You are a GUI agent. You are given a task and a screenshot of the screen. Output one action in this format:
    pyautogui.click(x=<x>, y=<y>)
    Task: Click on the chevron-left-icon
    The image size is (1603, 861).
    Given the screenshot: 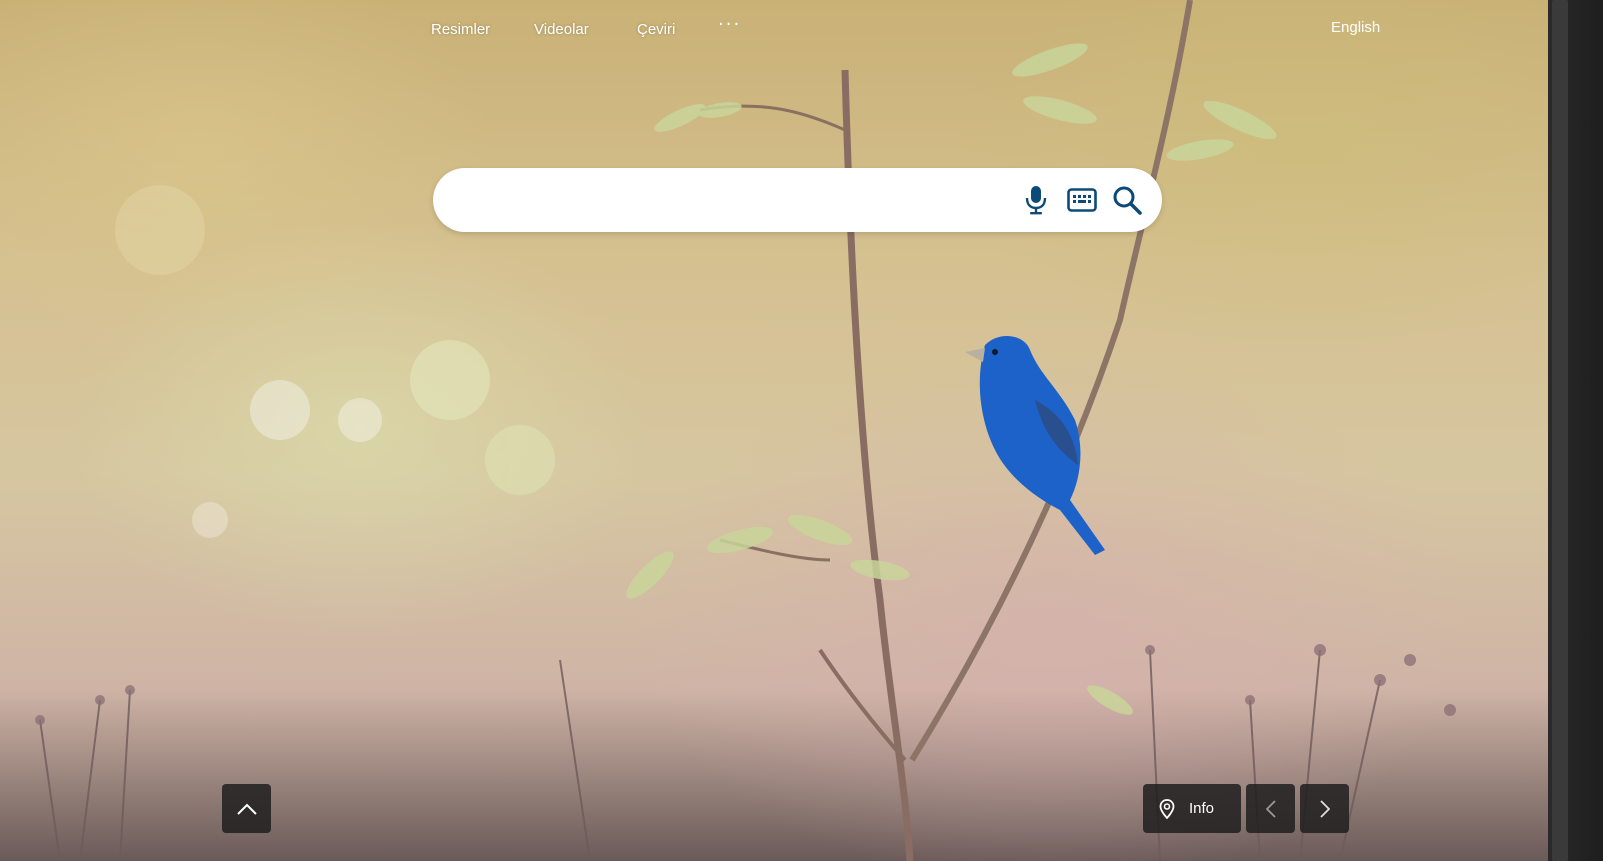 What is the action you would take?
    pyautogui.click(x=1270, y=808)
    